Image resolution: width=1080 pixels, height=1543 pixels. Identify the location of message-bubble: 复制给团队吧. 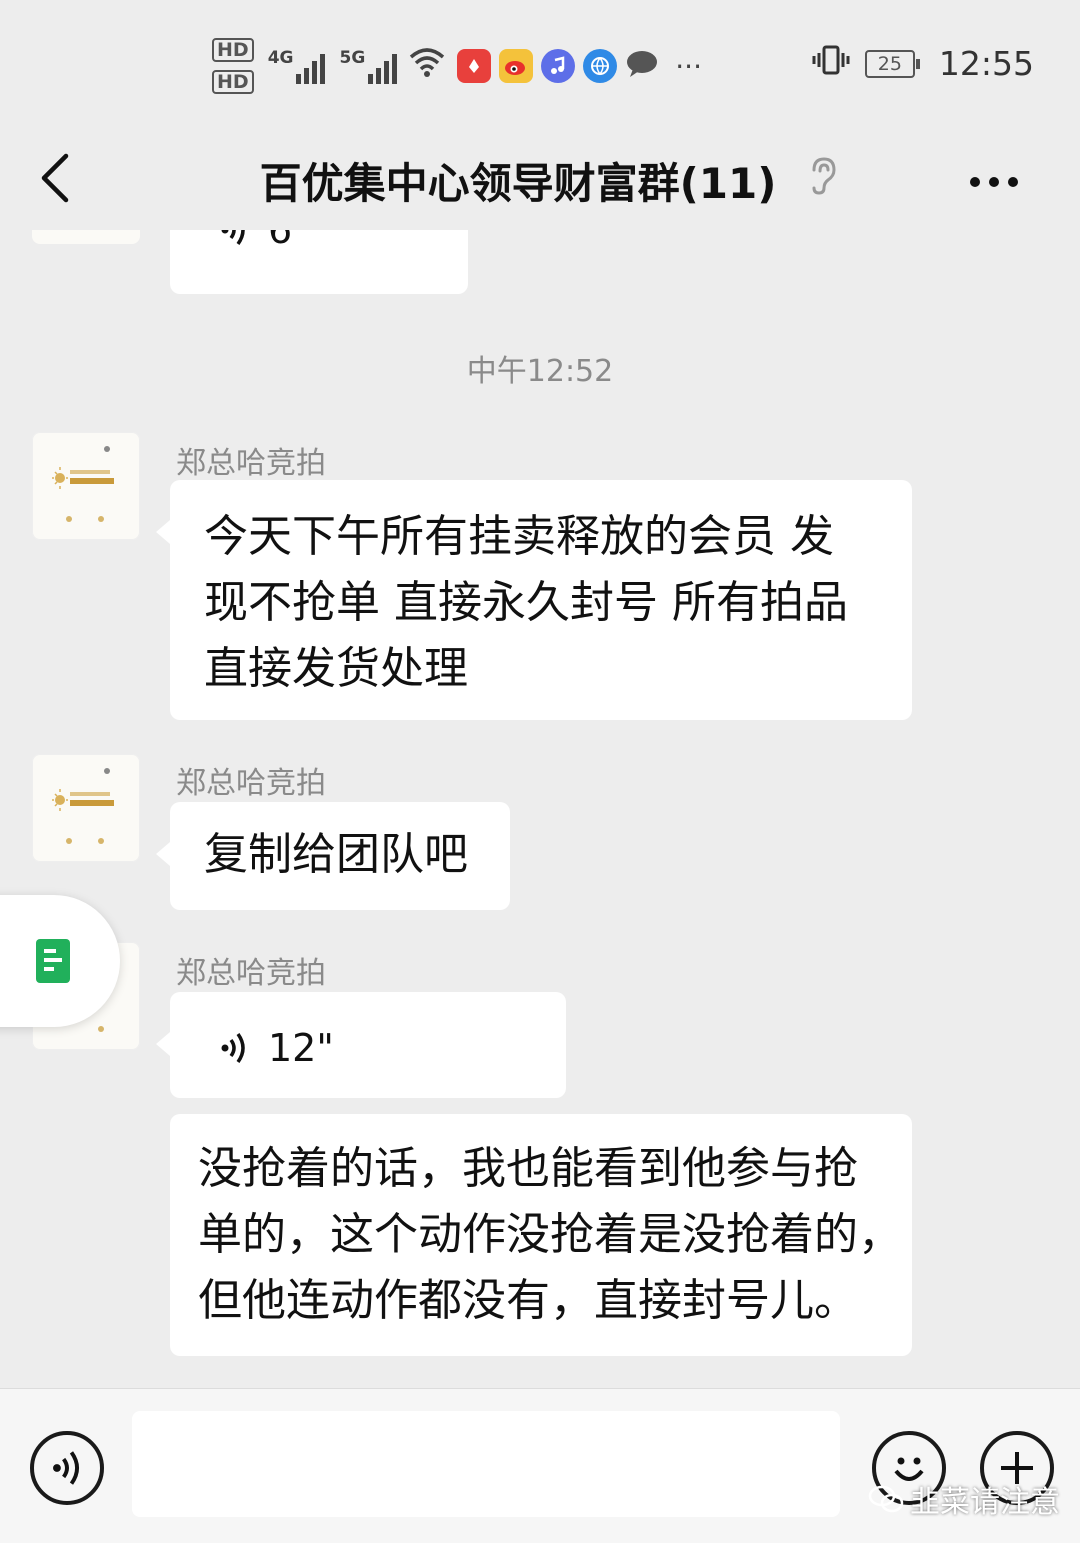
(333, 856).